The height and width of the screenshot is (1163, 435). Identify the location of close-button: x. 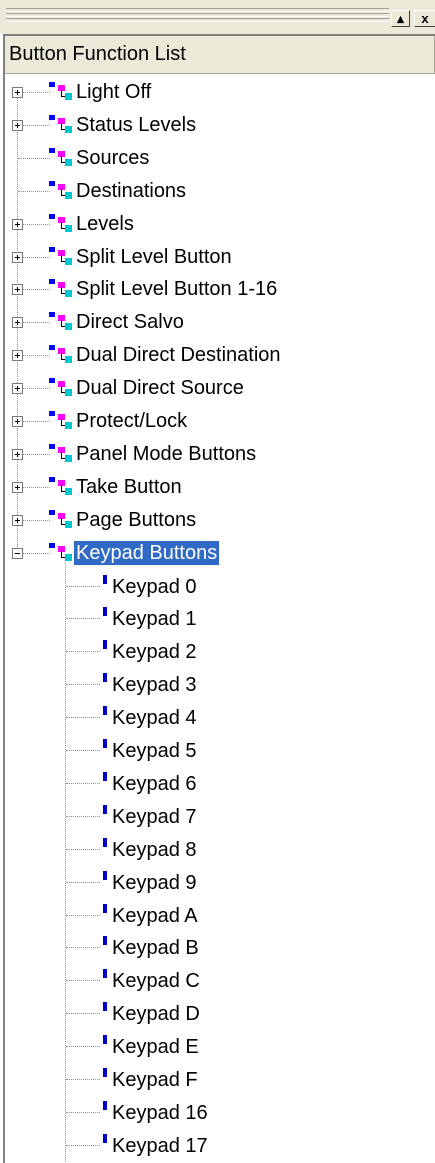
(424, 18).